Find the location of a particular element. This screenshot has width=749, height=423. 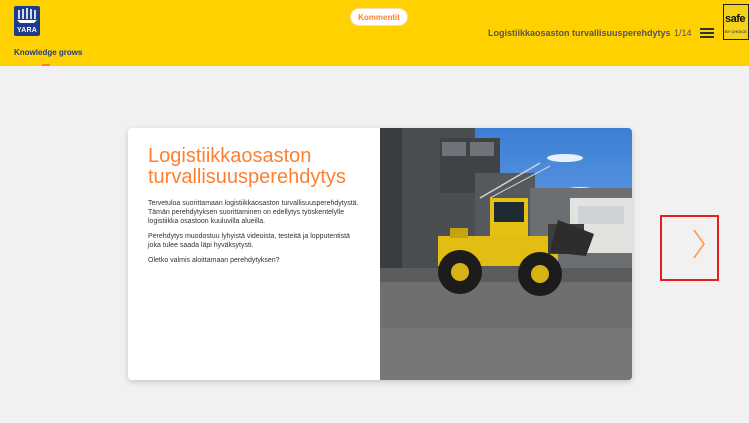

annotation-highlight is located at coordinates (689, 248).